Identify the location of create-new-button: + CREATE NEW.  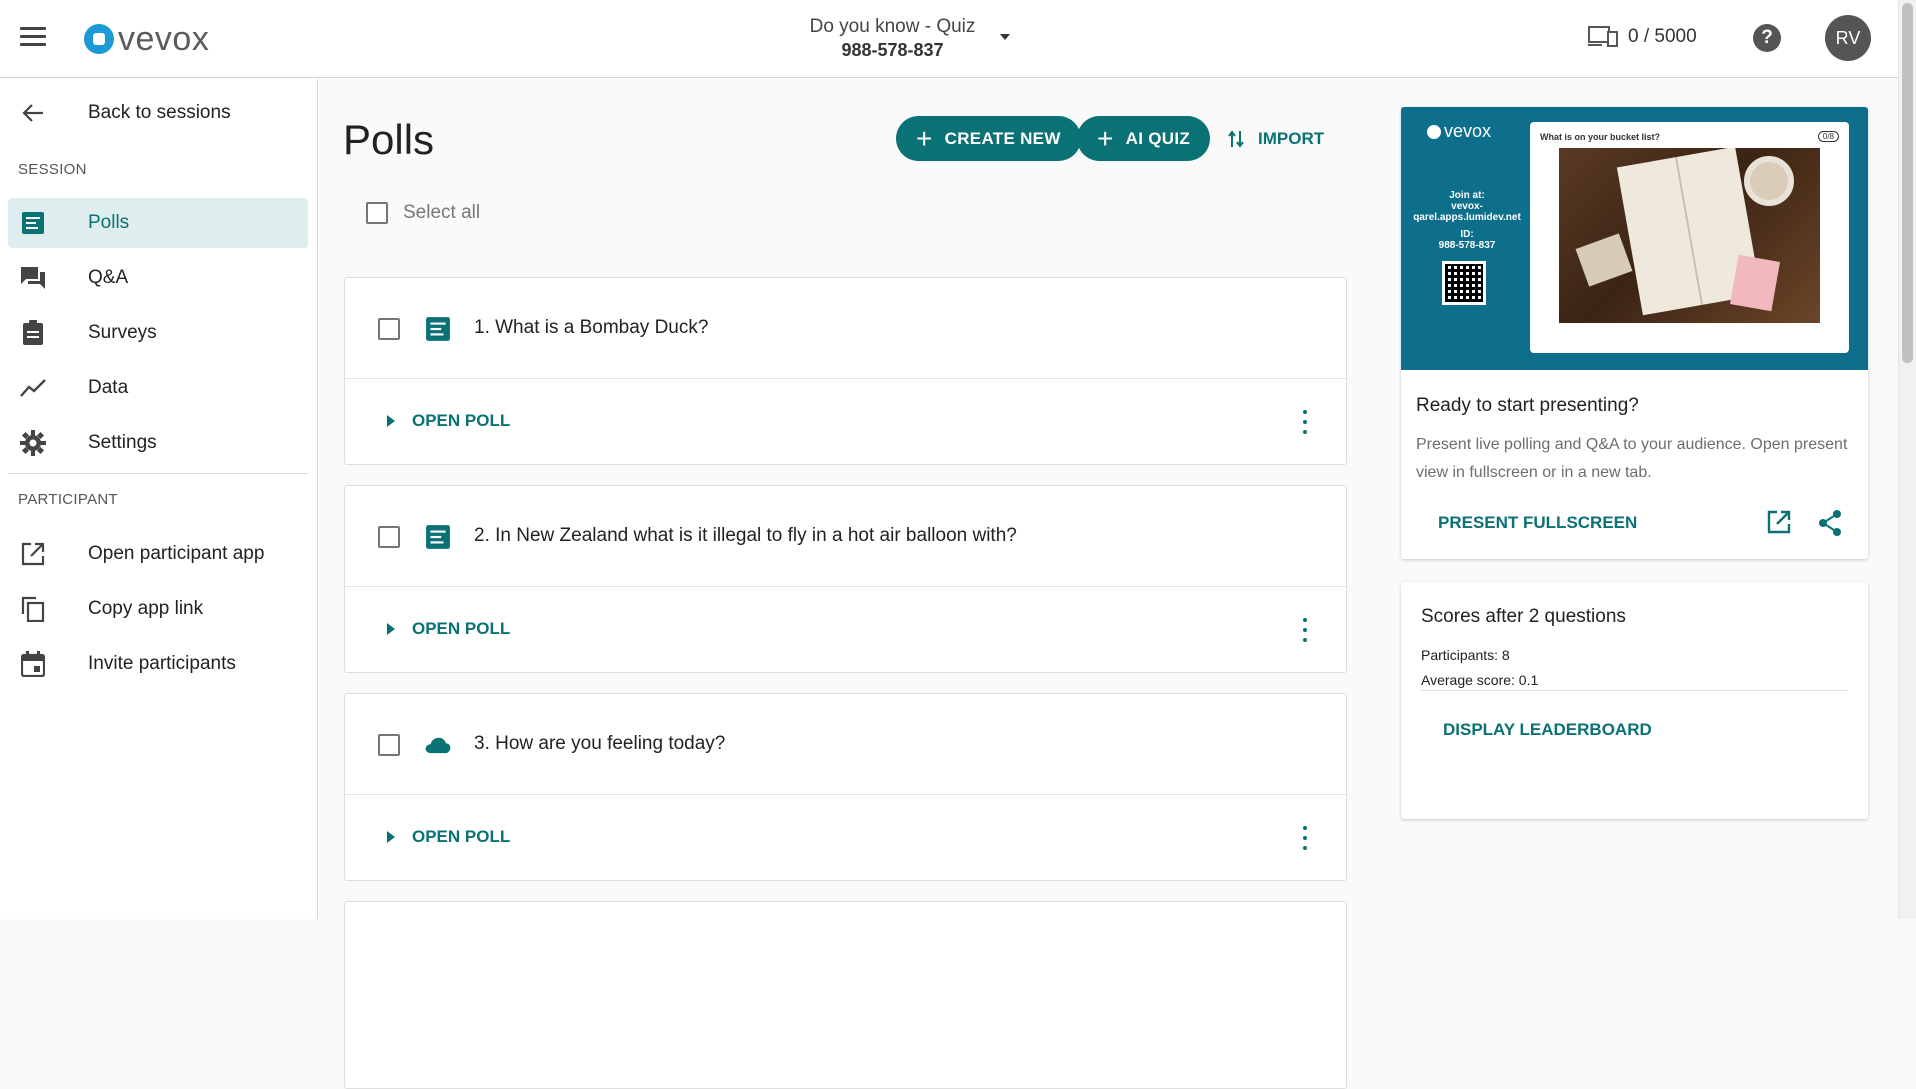
(988, 138).